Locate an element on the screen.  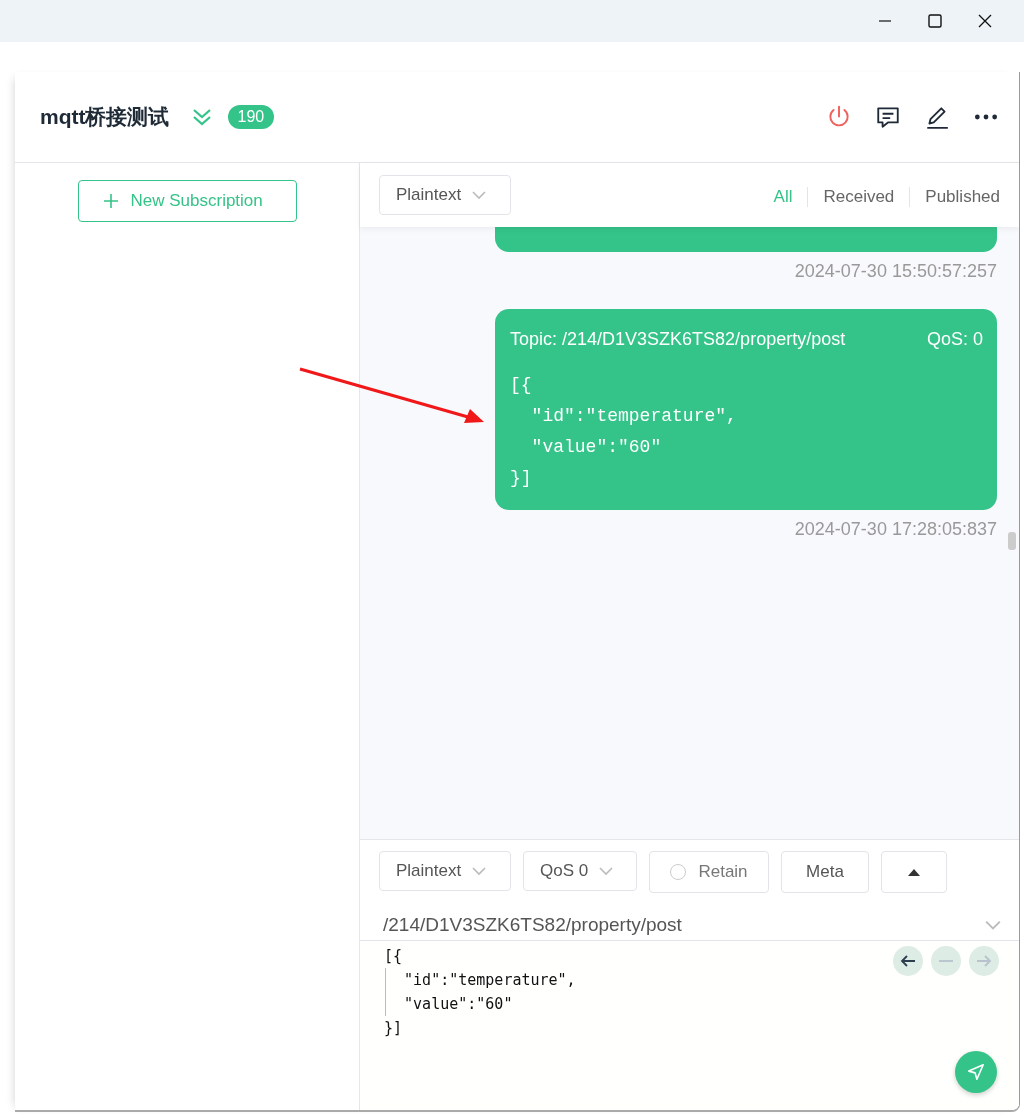
triangle-up-icon is located at coordinates (914, 872).